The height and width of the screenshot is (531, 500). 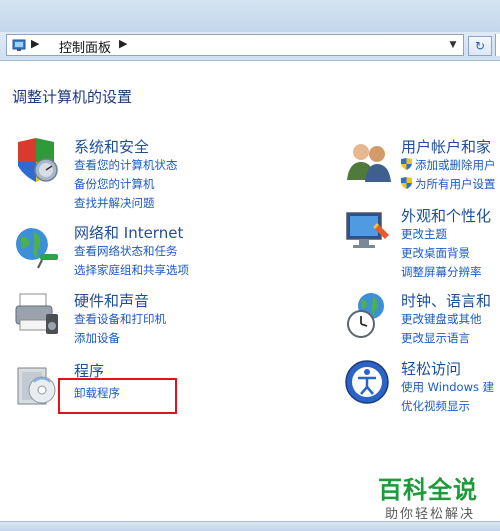 I want to click on hardware-sound-icon, so click(x=36, y=313).